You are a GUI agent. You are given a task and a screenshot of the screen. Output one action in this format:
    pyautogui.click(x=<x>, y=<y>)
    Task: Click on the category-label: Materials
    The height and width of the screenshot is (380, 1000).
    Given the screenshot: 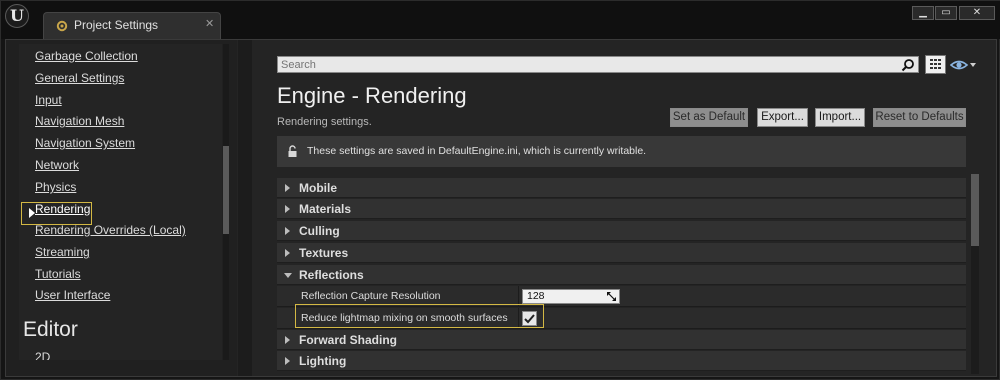 What is the action you would take?
    pyautogui.click(x=325, y=209)
    